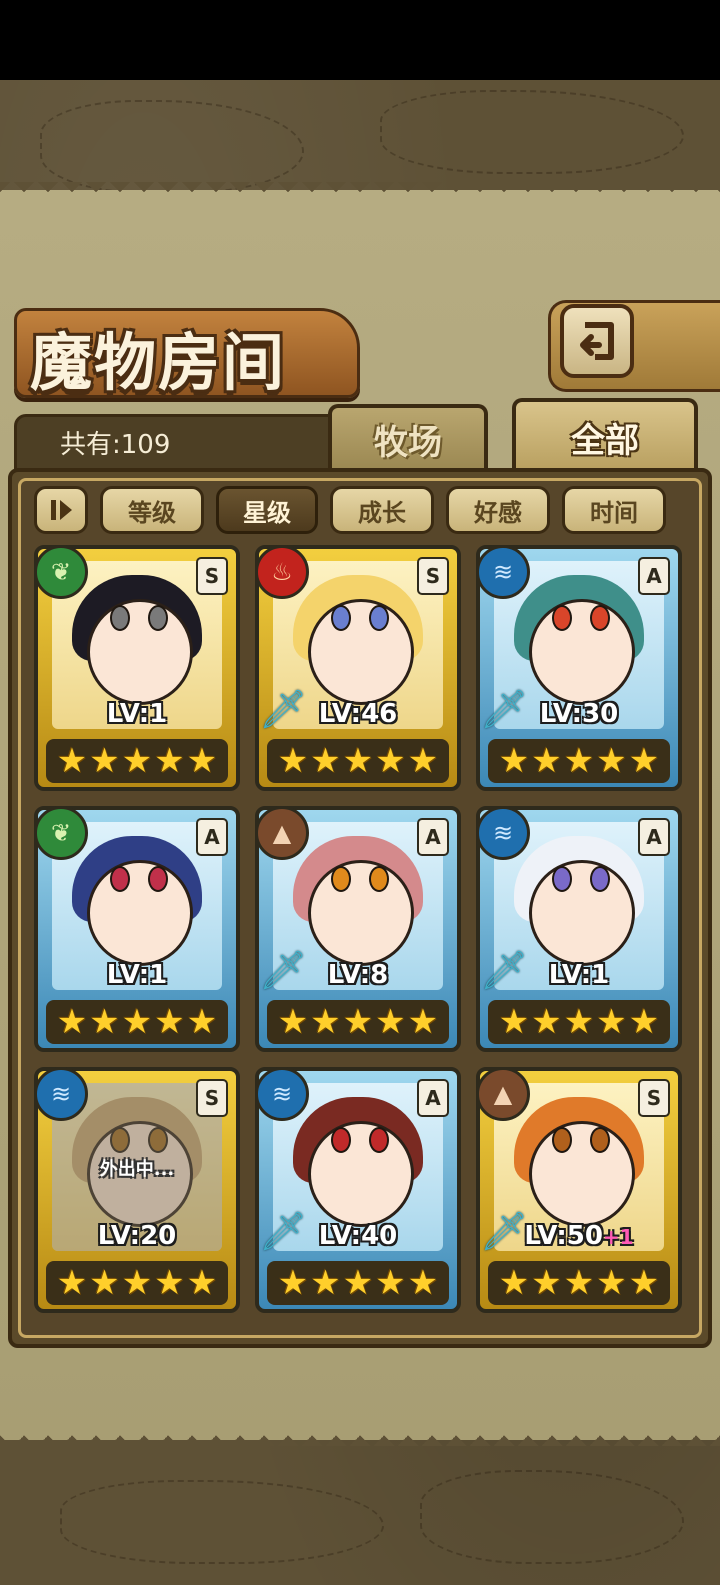  I want to click on back-arrow-icon, so click(597, 341).